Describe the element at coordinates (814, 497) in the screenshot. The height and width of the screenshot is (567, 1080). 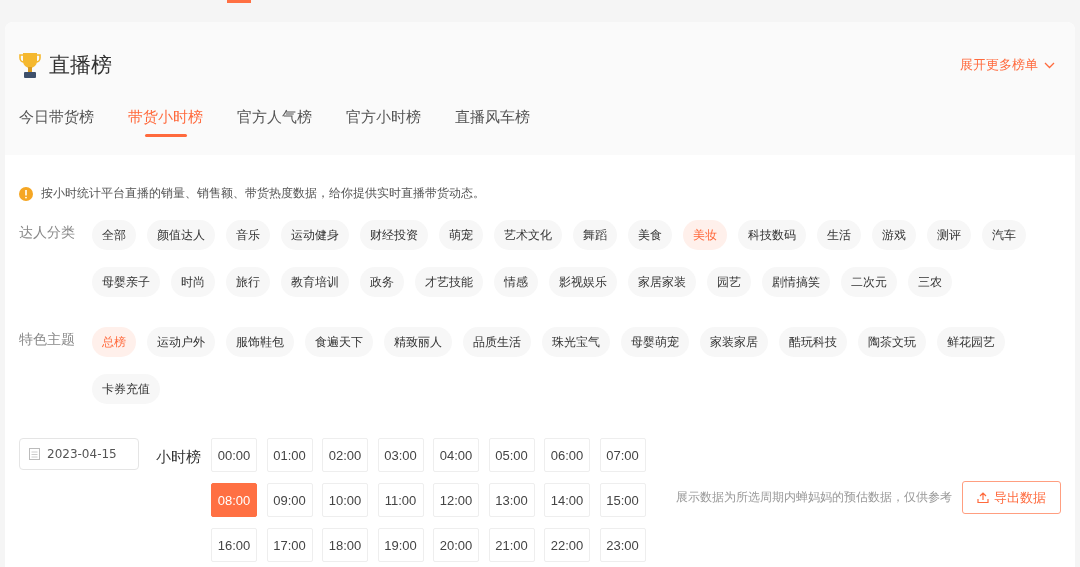
I see `disclaimer-text: 展示数据为所选周期内蝉妈妈的预估数据，仅供参考` at that location.